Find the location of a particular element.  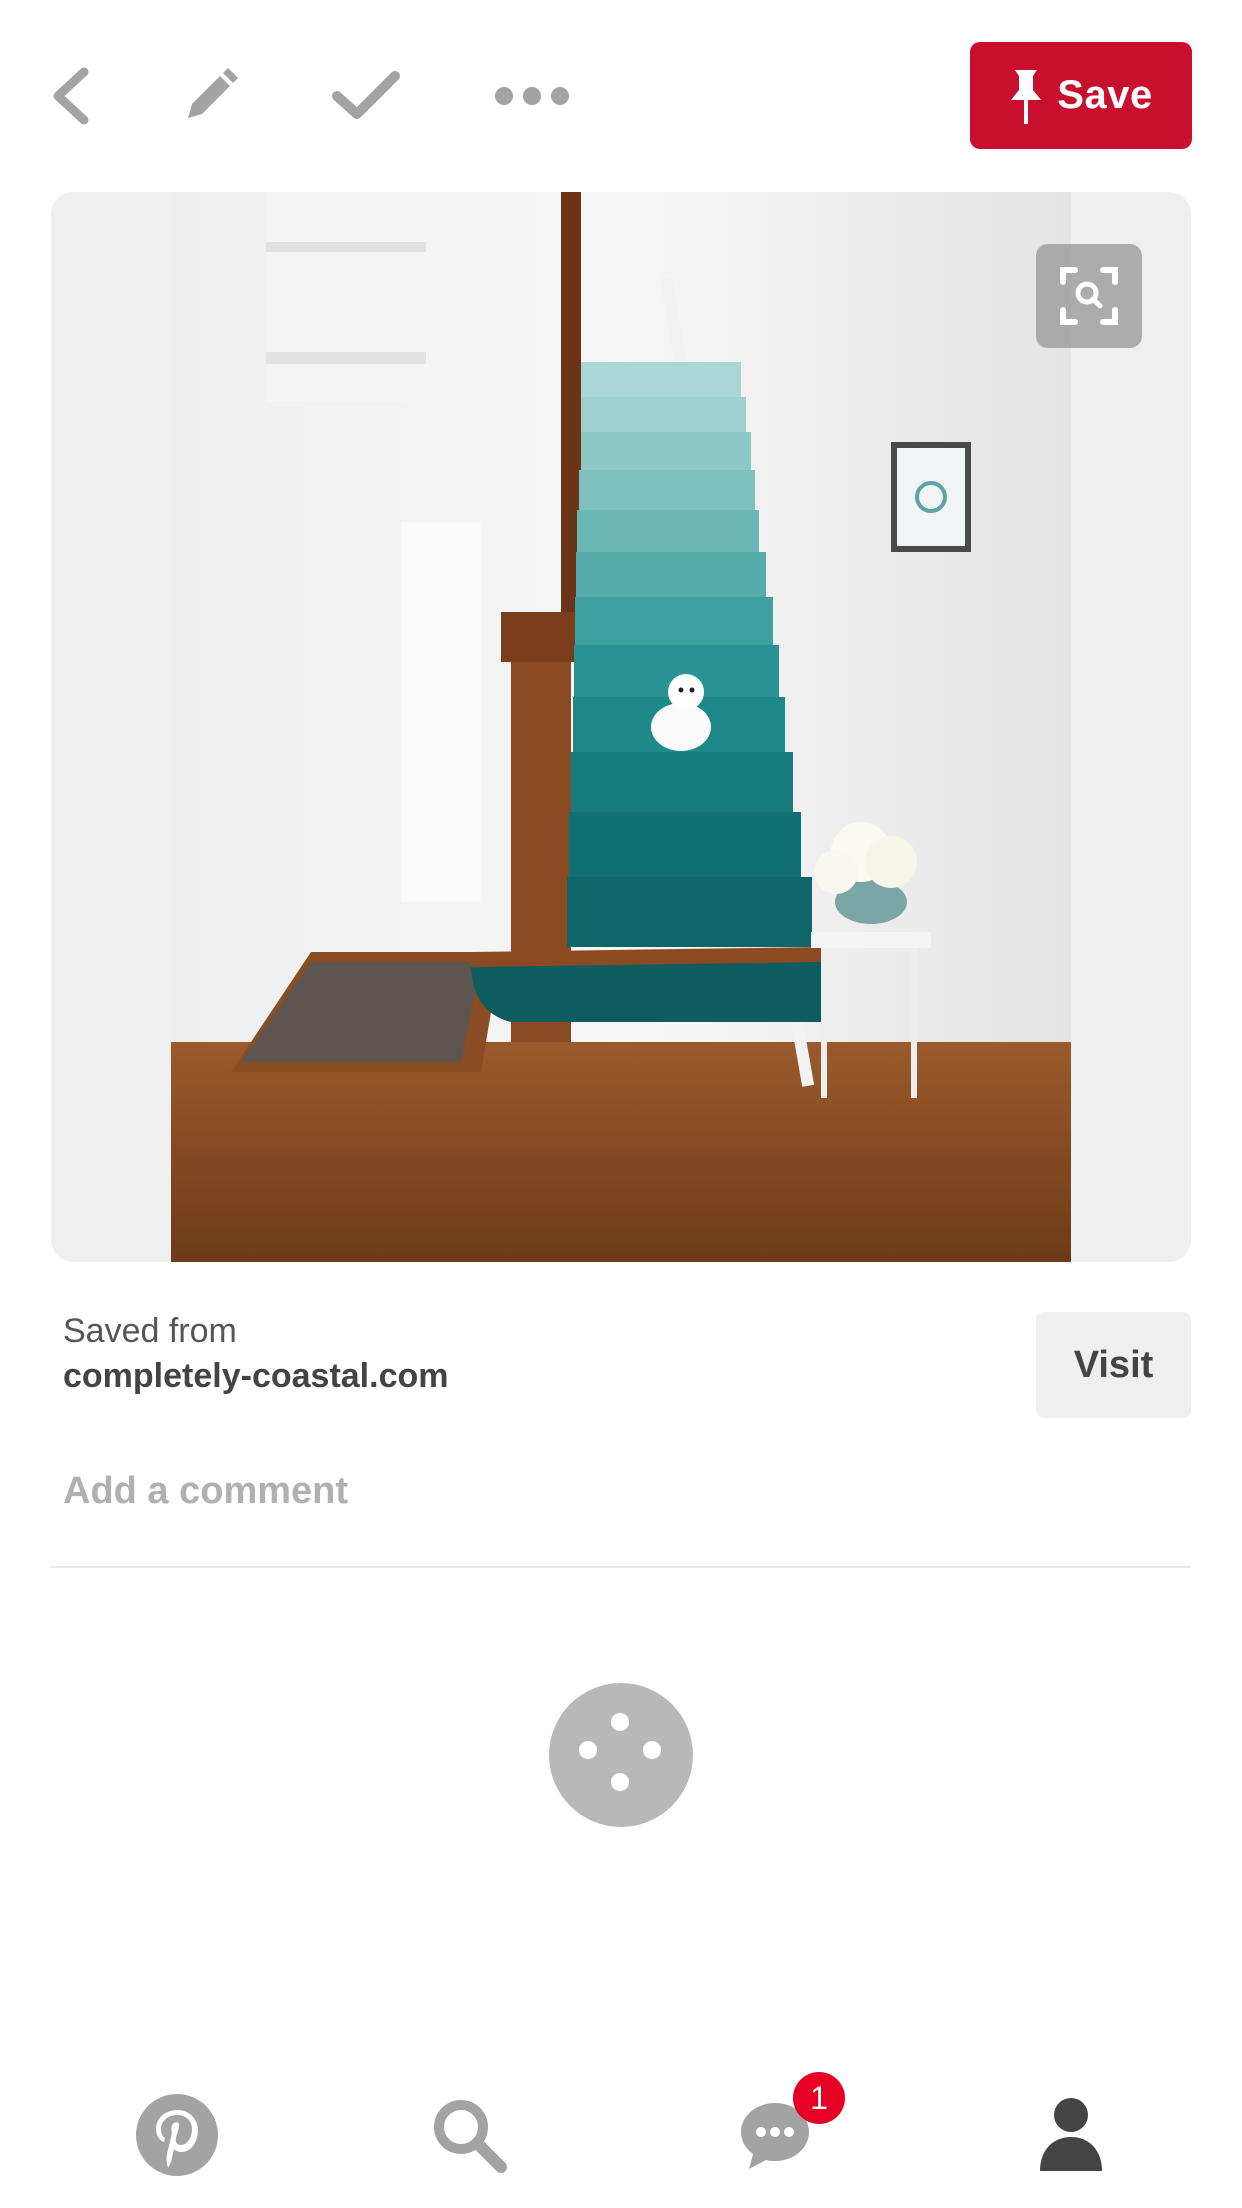

save-button: Save is located at coordinates (1081, 95).